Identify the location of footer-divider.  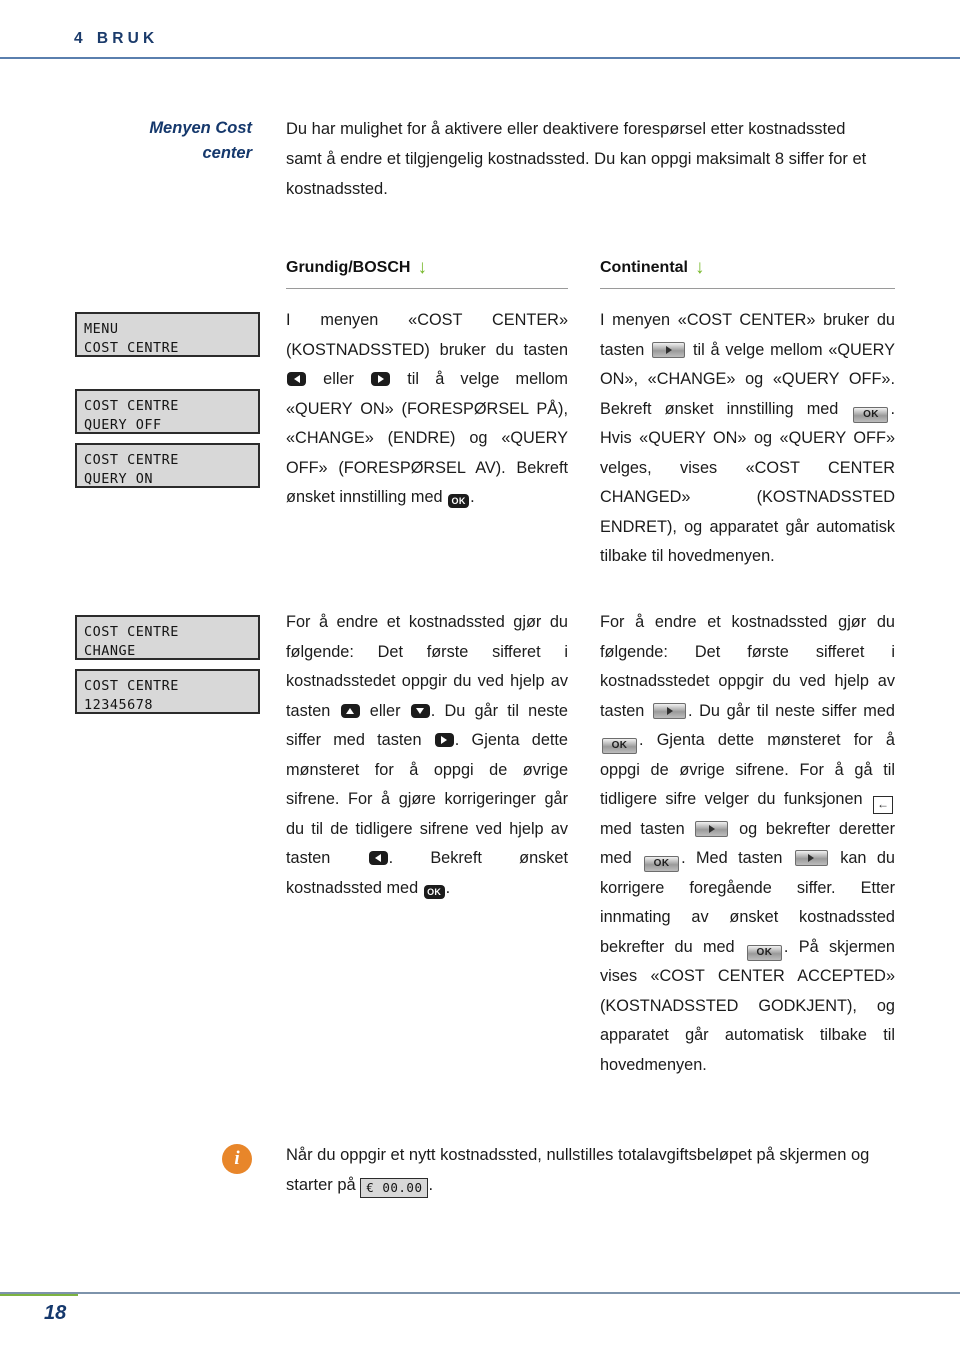
(480, 1293).